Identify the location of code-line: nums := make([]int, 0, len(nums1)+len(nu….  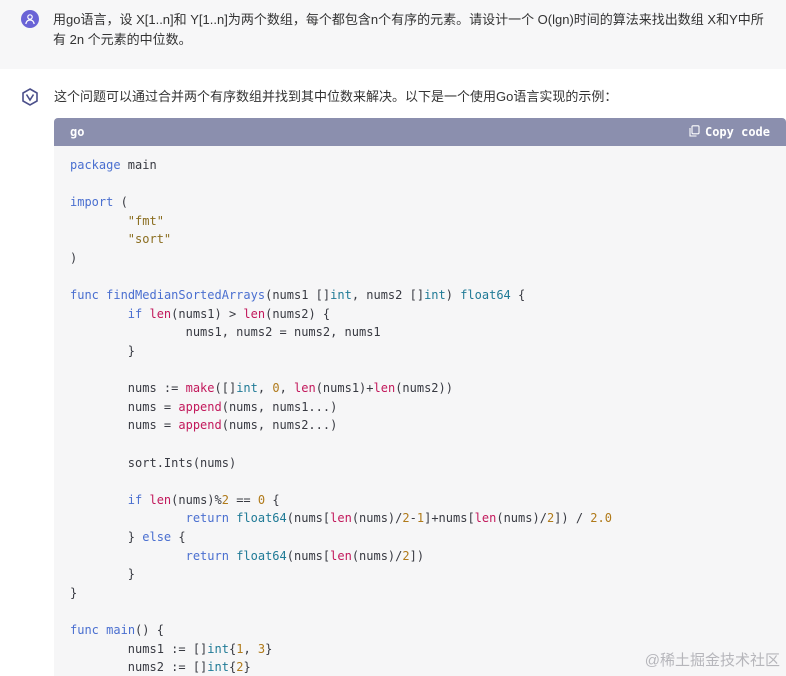
(261, 388).